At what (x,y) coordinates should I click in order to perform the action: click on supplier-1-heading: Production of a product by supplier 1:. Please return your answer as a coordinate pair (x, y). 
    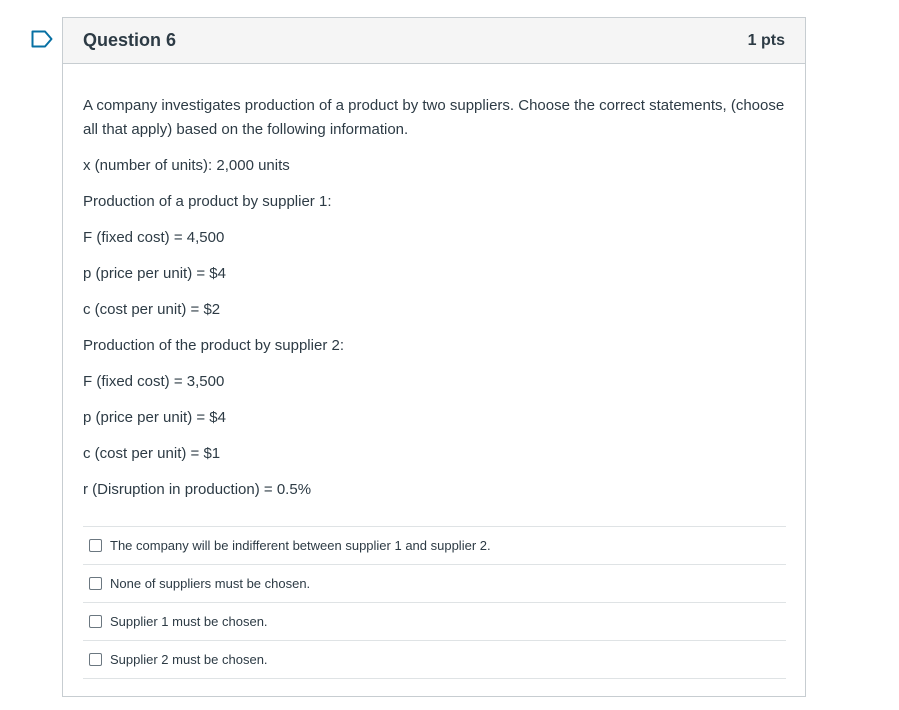
    Looking at the image, I should click on (207, 201).